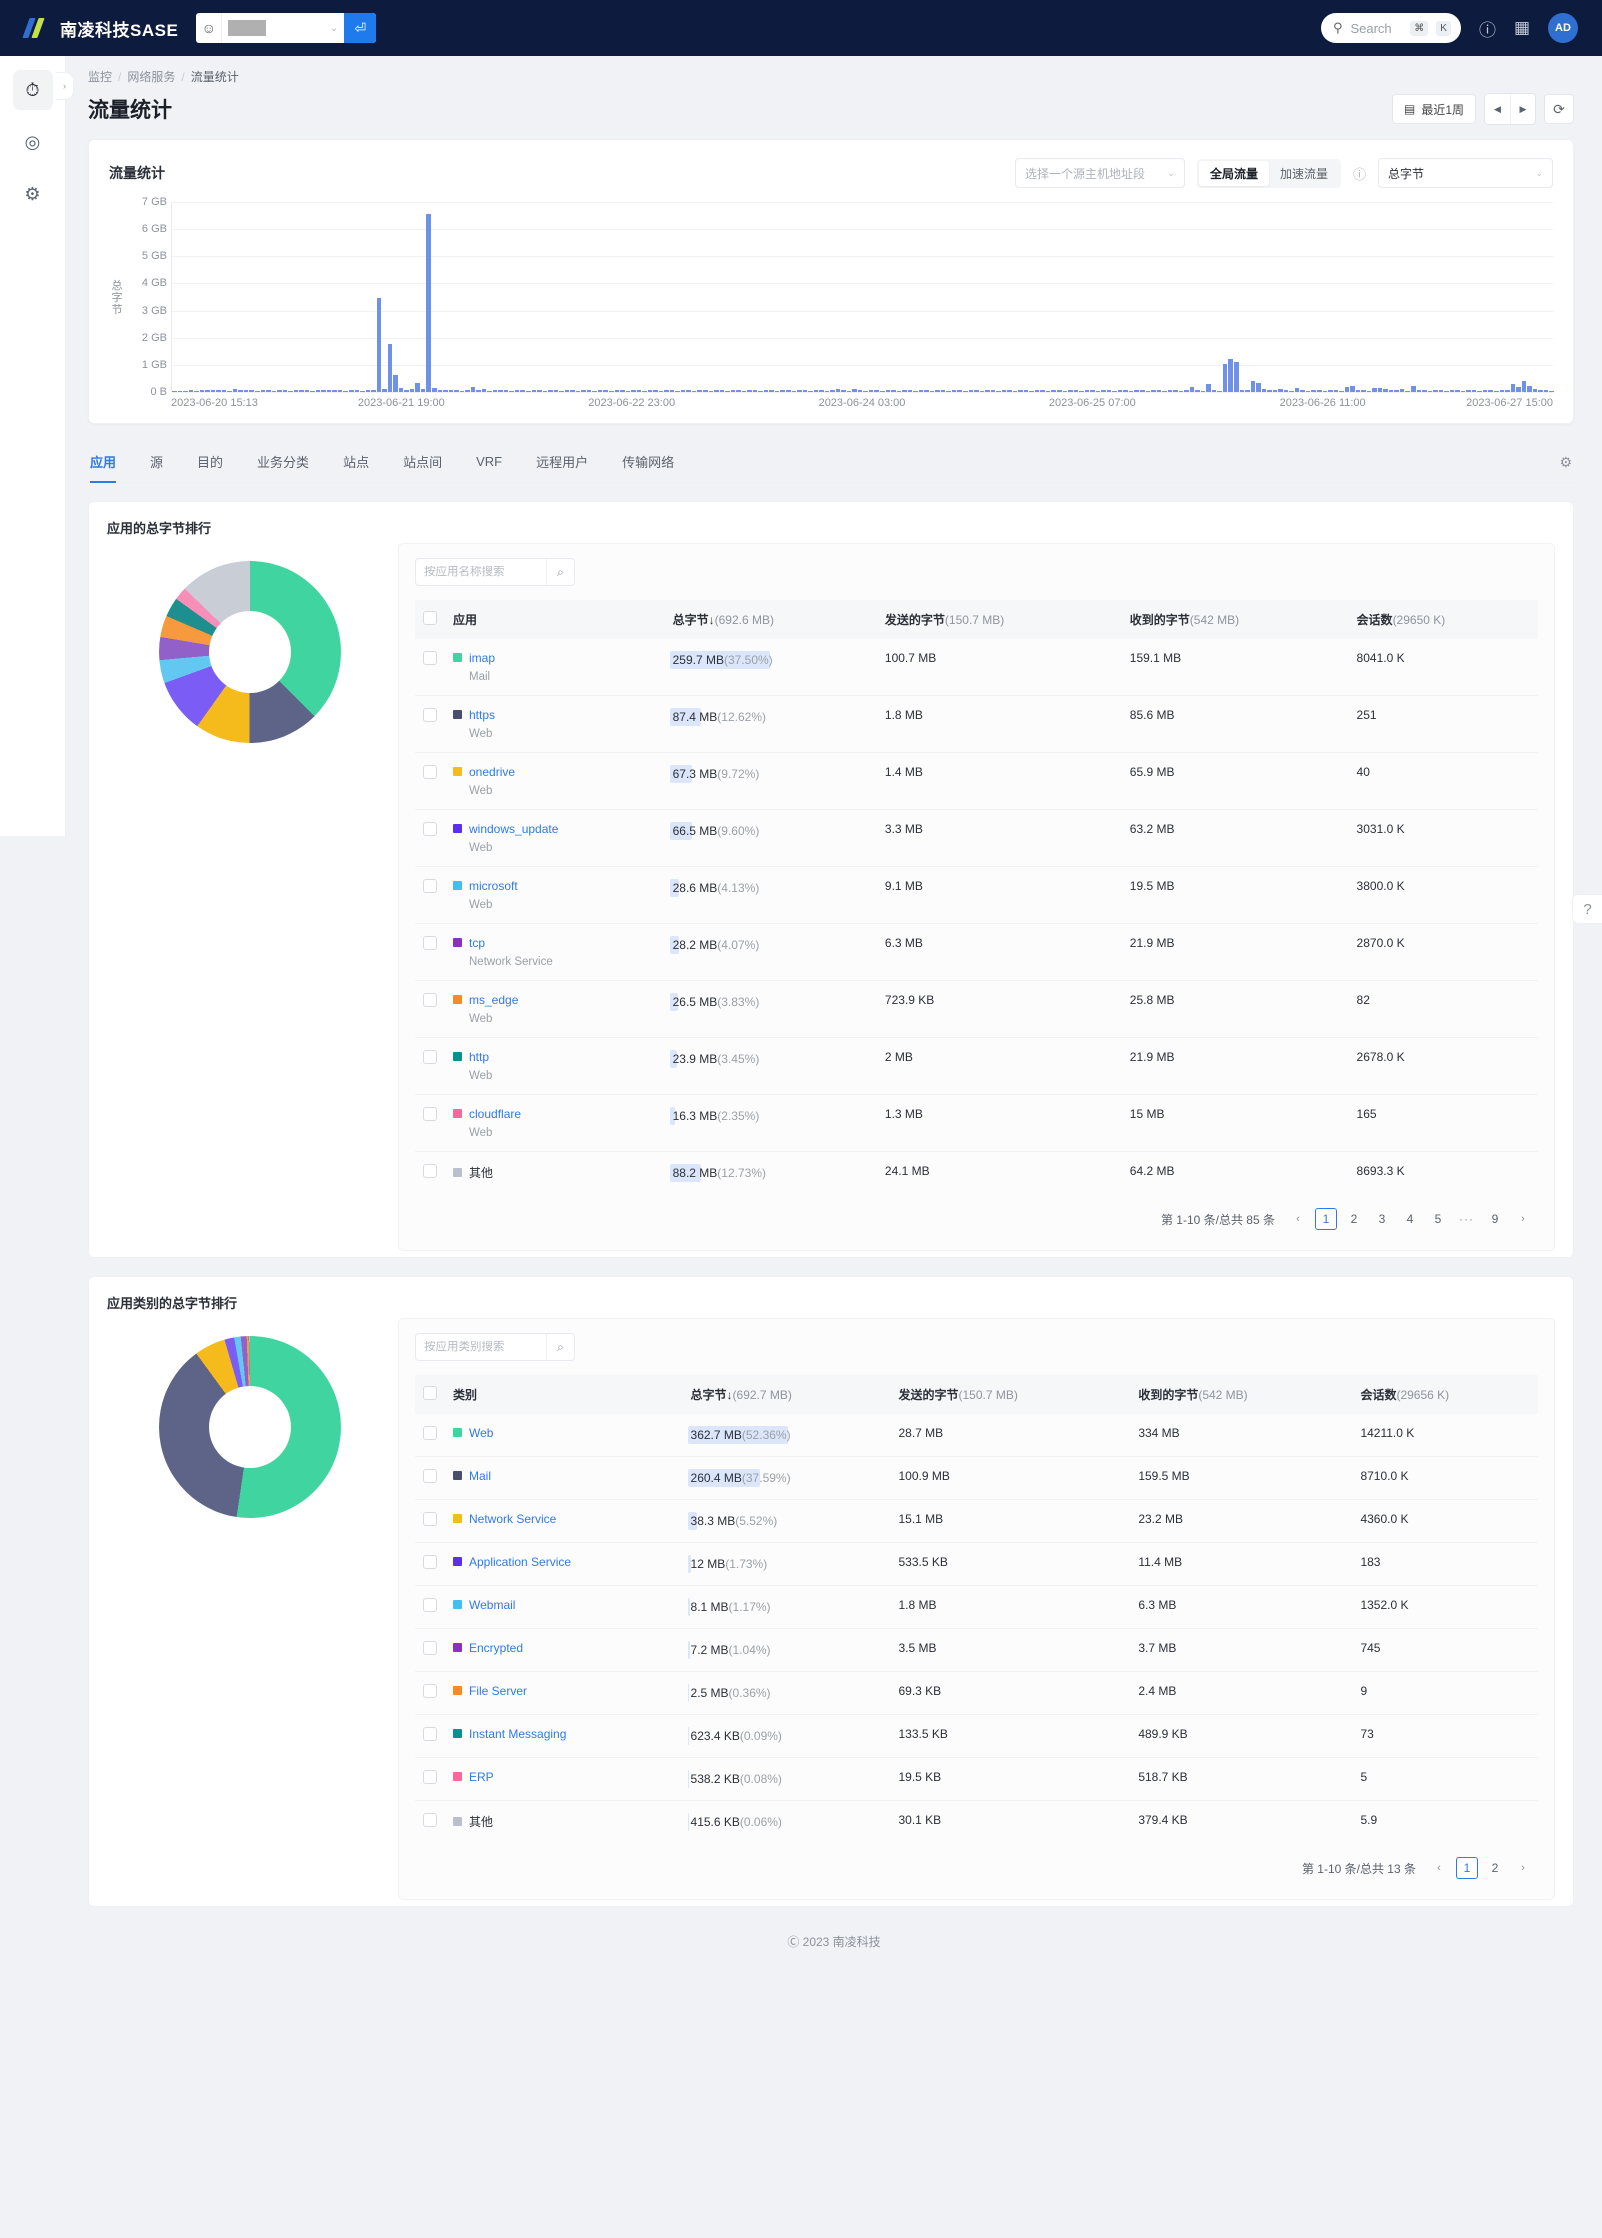  What do you see at coordinates (1359, 173) in the screenshot?
I see `info-icon: ⓘ` at bounding box center [1359, 173].